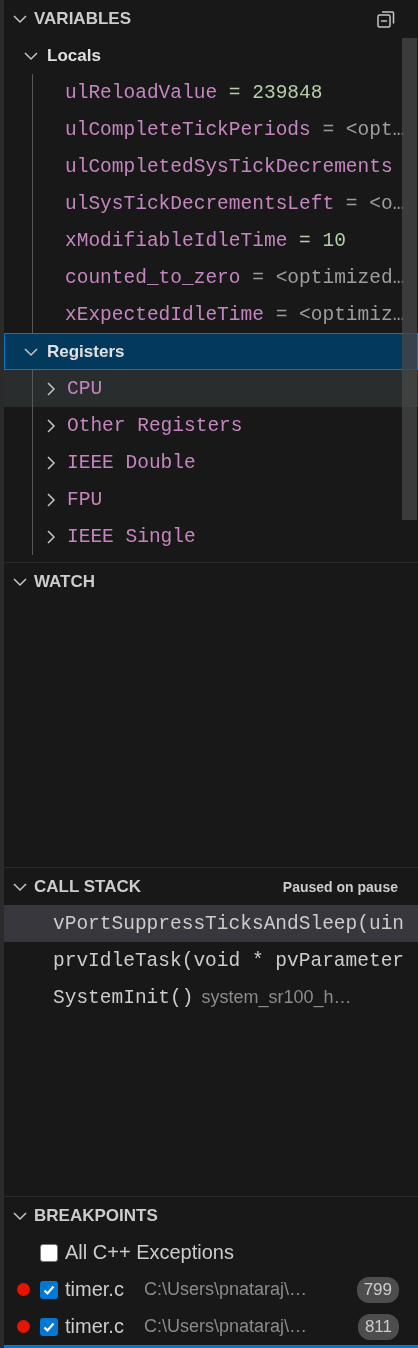  Describe the element at coordinates (322, 240) in the screenshot. I see `variable-value: = 10` at that location.